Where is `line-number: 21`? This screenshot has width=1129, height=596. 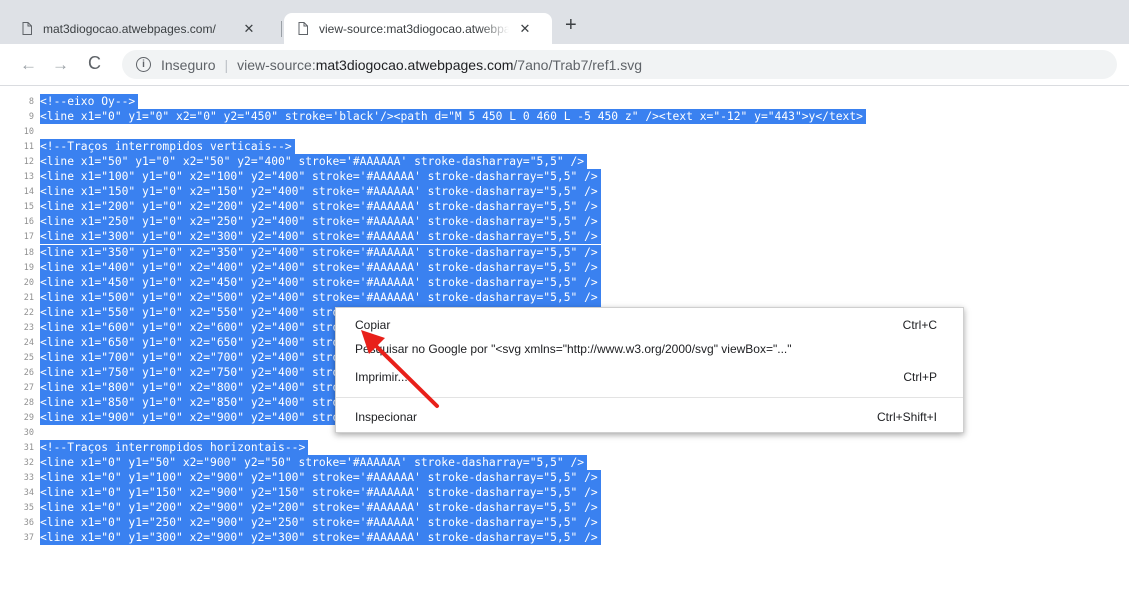 line-number: 21 is located at coordinates (28, 297).